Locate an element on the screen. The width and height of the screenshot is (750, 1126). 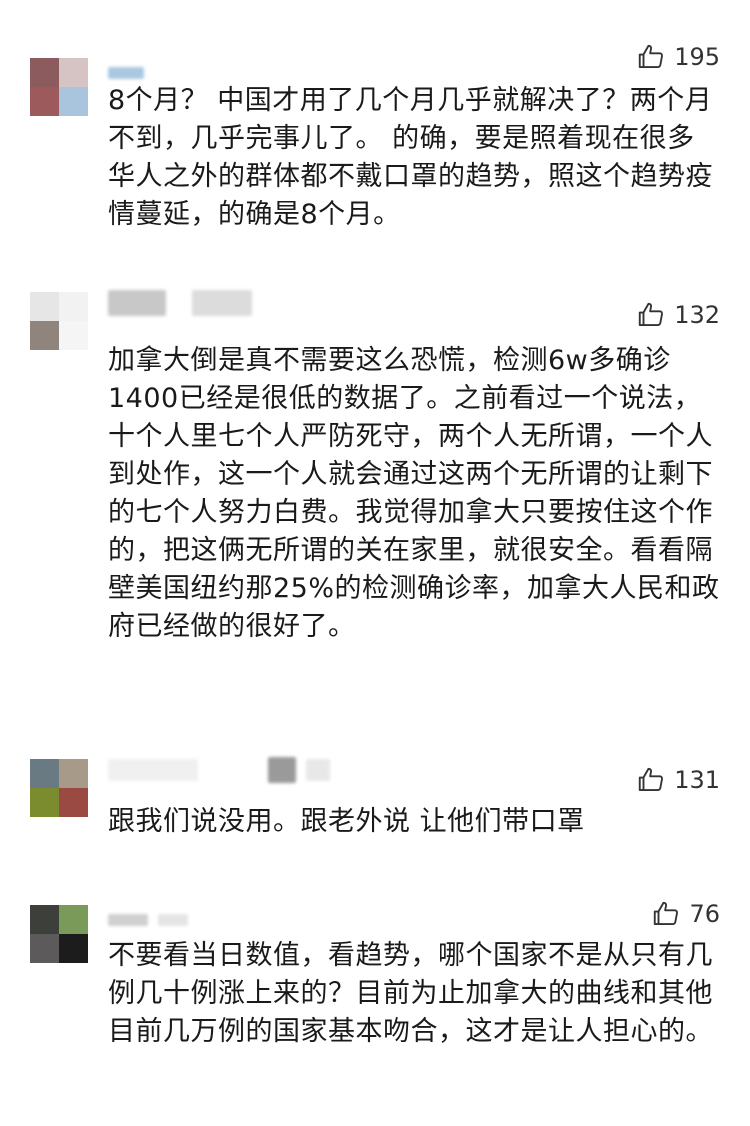
comment-text: 跟我们说没用。跟老外说 让他们带口罩 is located at coordinates (346, 821).